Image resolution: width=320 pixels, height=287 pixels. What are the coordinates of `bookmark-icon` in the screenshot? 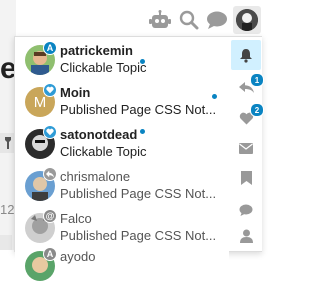 It's located at (246, 178).